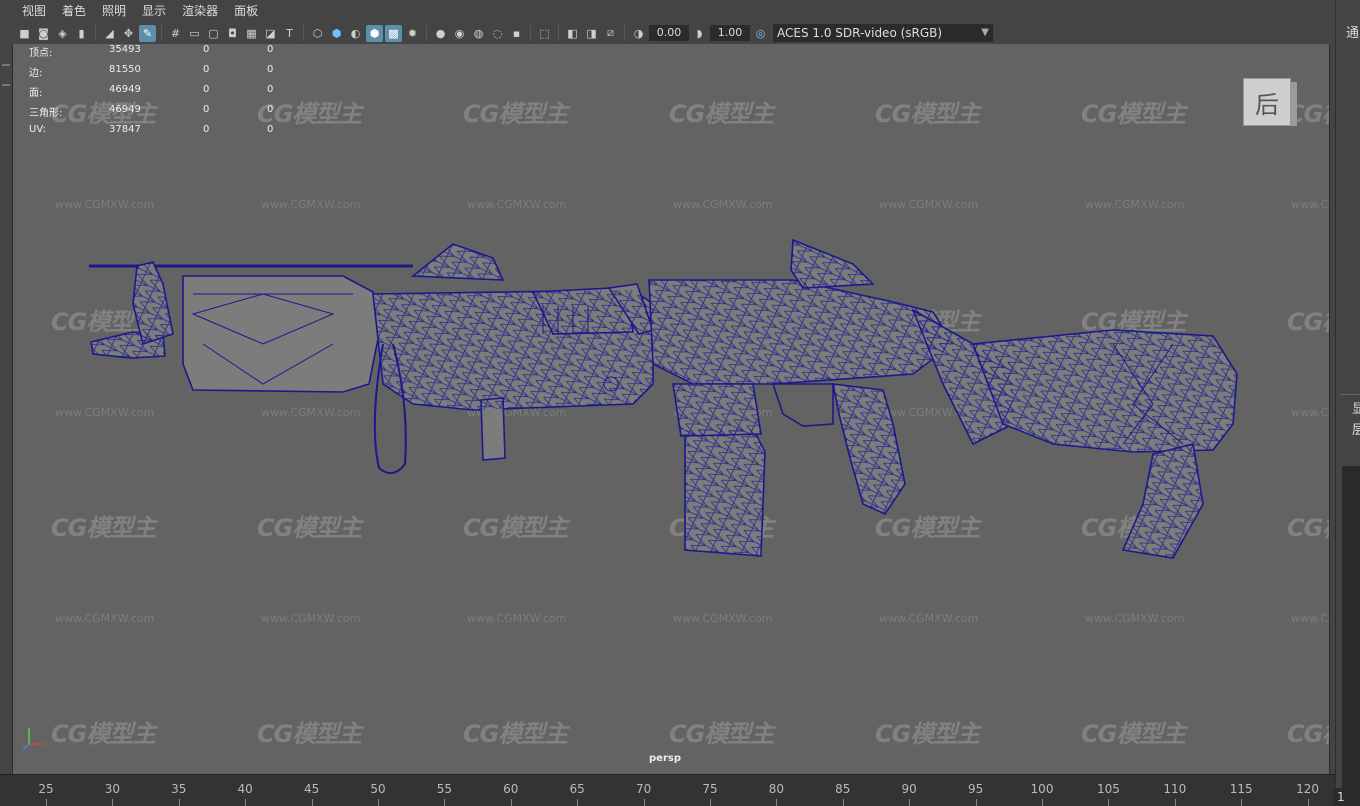 This screenshot has height=806, width=1360. Describe the element at coordinates (336, 33) in the screenshot. I see `smooth-shade-icon: ⬢` at that location.